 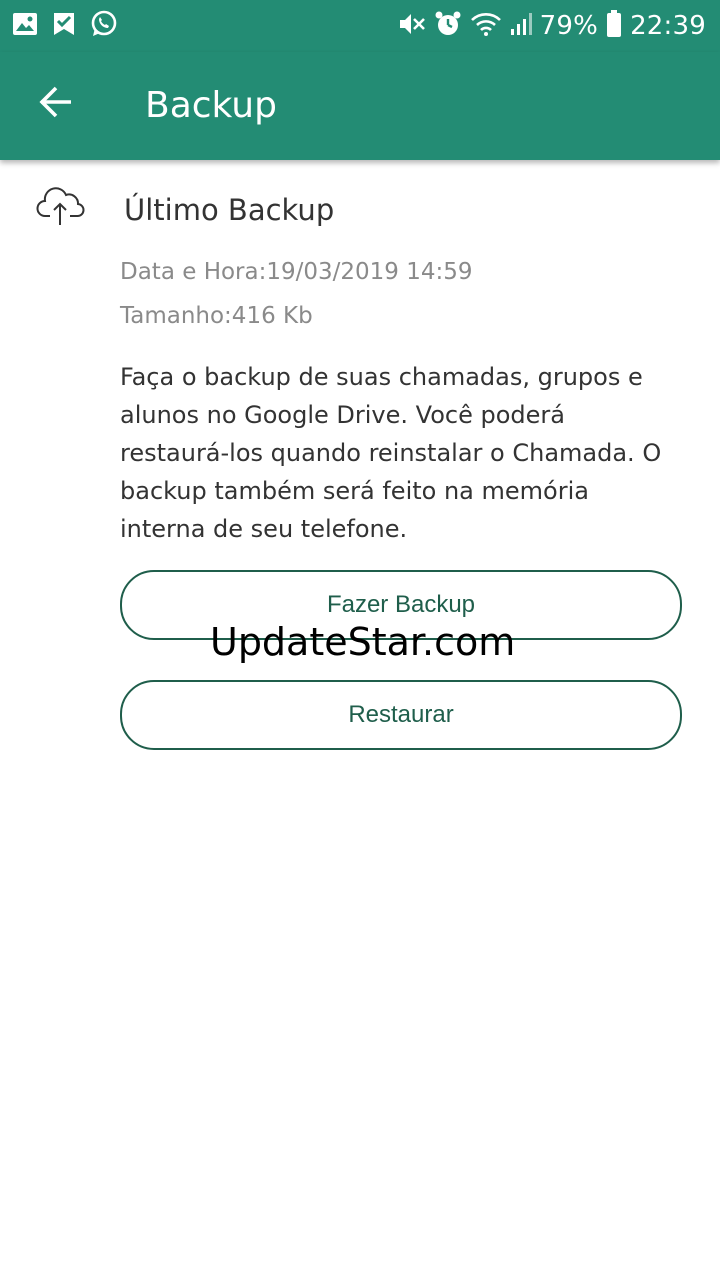 I want to click on check-badge-icon, so click(x=64, y=26).